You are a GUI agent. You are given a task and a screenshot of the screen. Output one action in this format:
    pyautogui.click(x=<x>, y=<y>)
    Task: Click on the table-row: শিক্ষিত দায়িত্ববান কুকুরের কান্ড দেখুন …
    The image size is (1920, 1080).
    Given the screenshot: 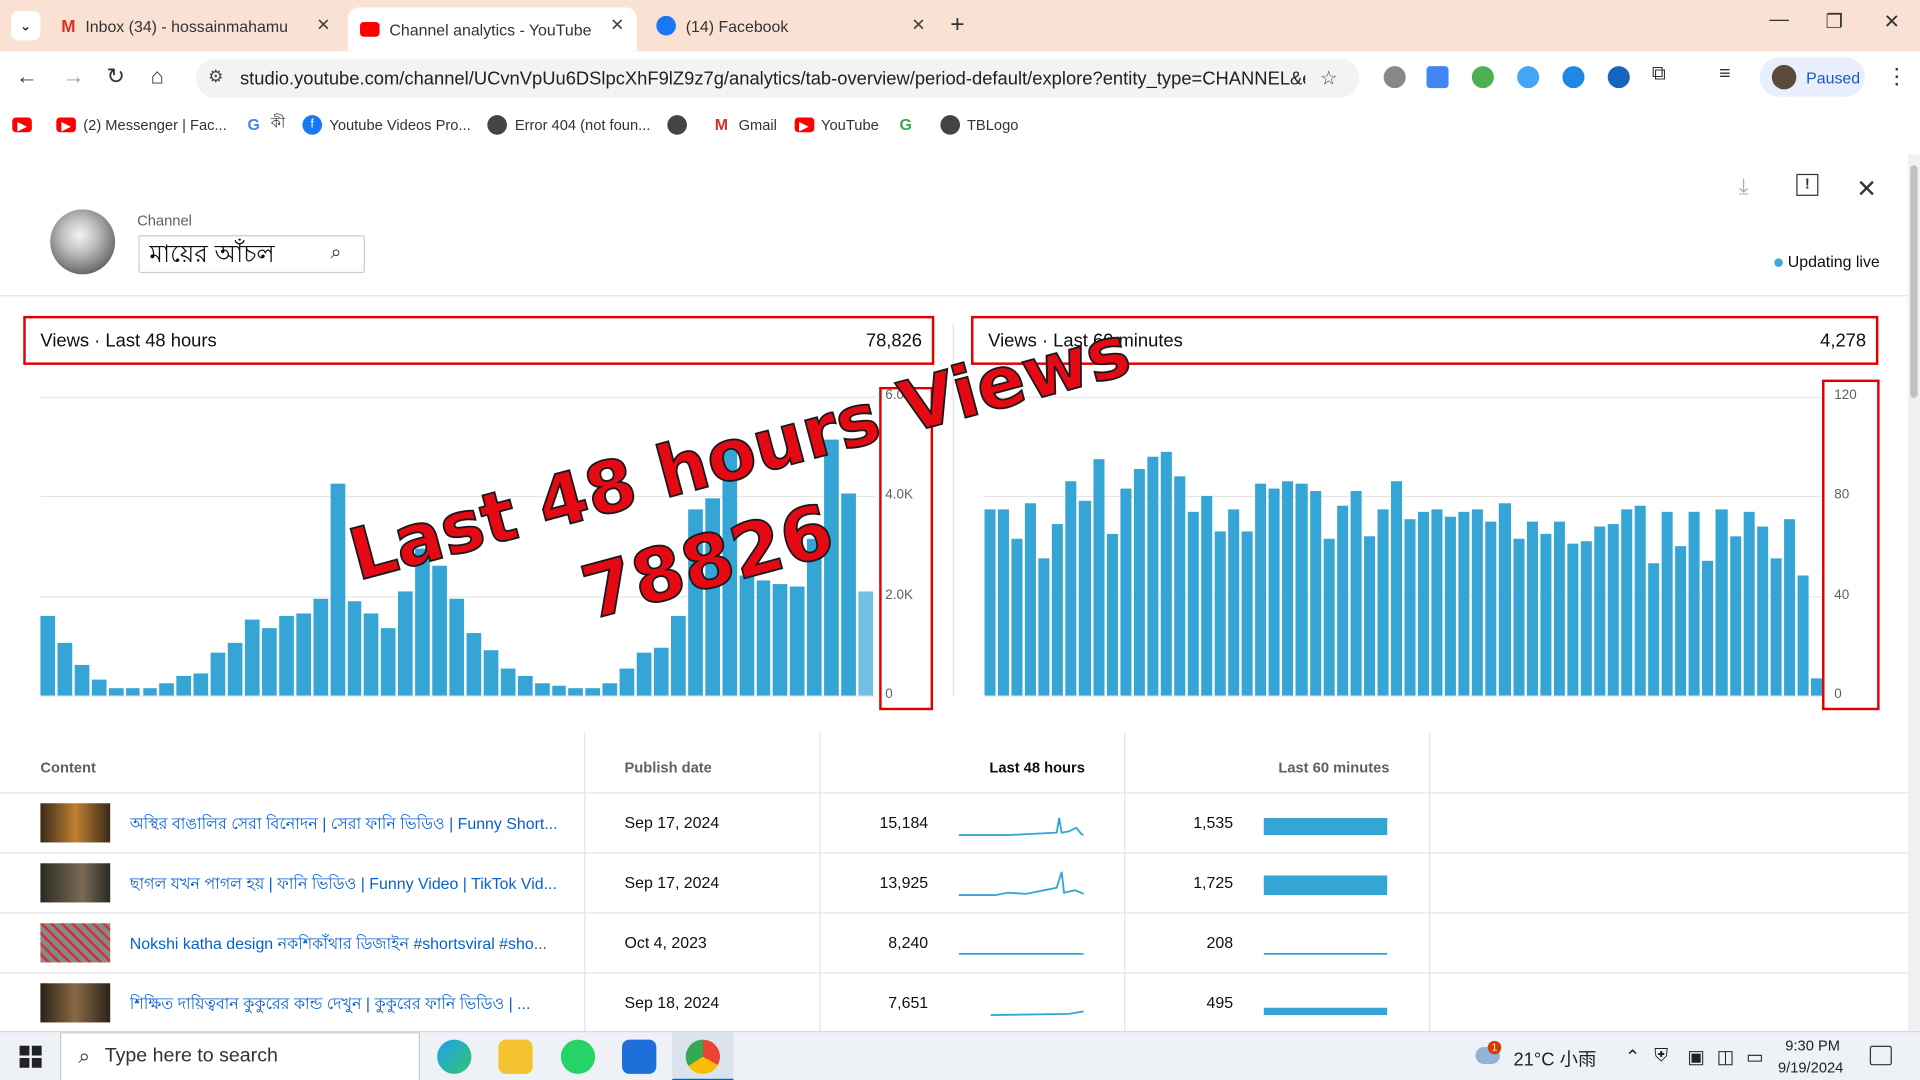 What is the action you would take?
    pyautogui.click(x=954, y=1002)
    